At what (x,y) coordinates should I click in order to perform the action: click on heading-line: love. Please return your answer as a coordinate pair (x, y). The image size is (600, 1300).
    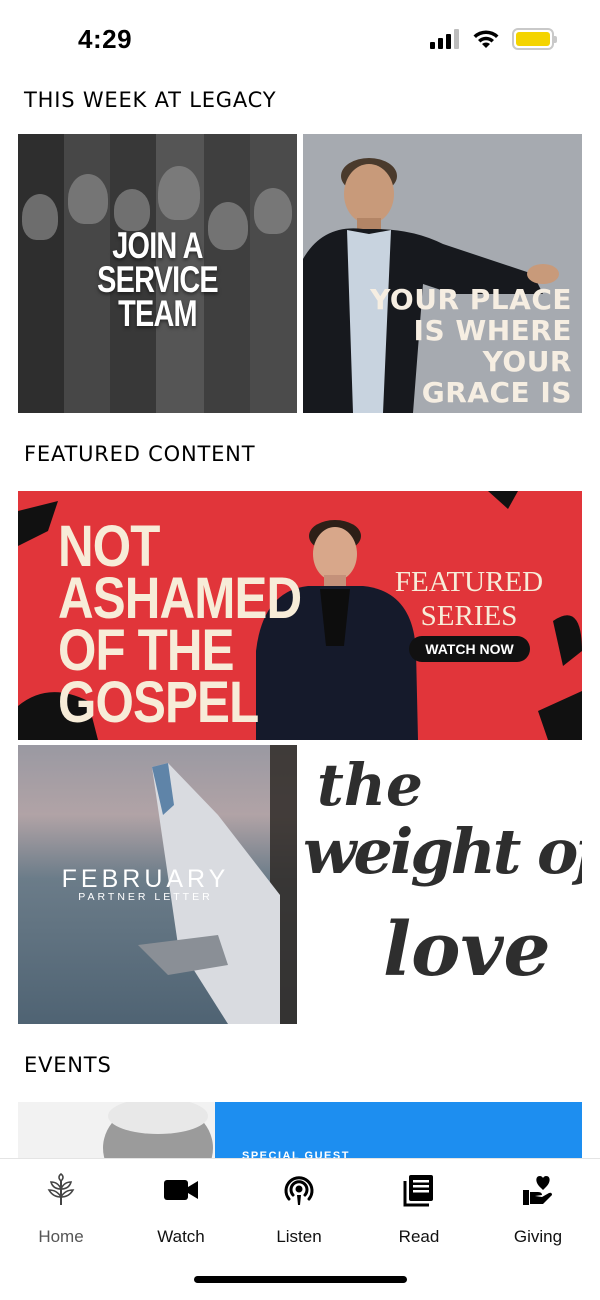
    Looking at the image, I should click on (467, 950).